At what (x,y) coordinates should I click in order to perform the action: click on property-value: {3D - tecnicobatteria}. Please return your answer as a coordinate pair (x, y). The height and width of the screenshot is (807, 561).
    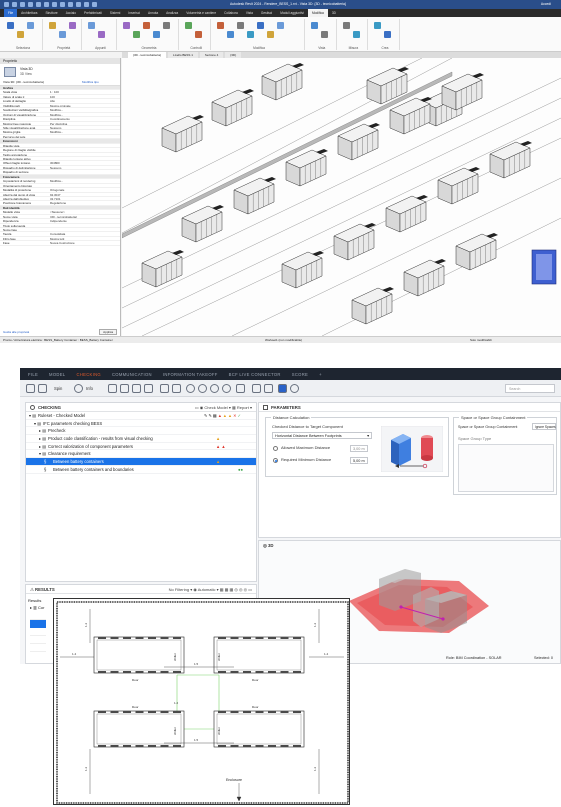
    Looking at the image, I should click on (84, 216).